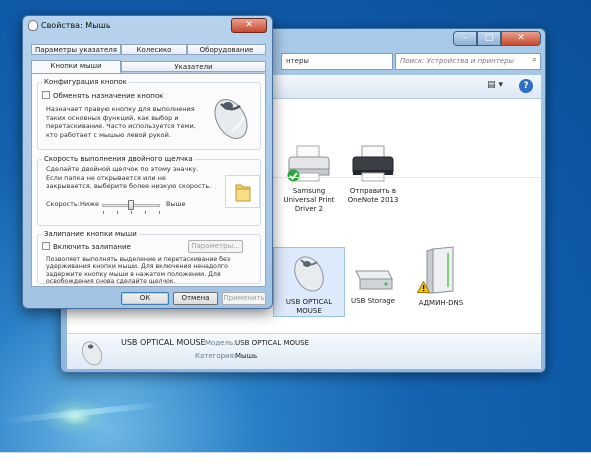 This screenshot has height=466, width=591. I want to click on swap-buttons-checkbox: Обменять назначение кнопок, so click(102, 95).